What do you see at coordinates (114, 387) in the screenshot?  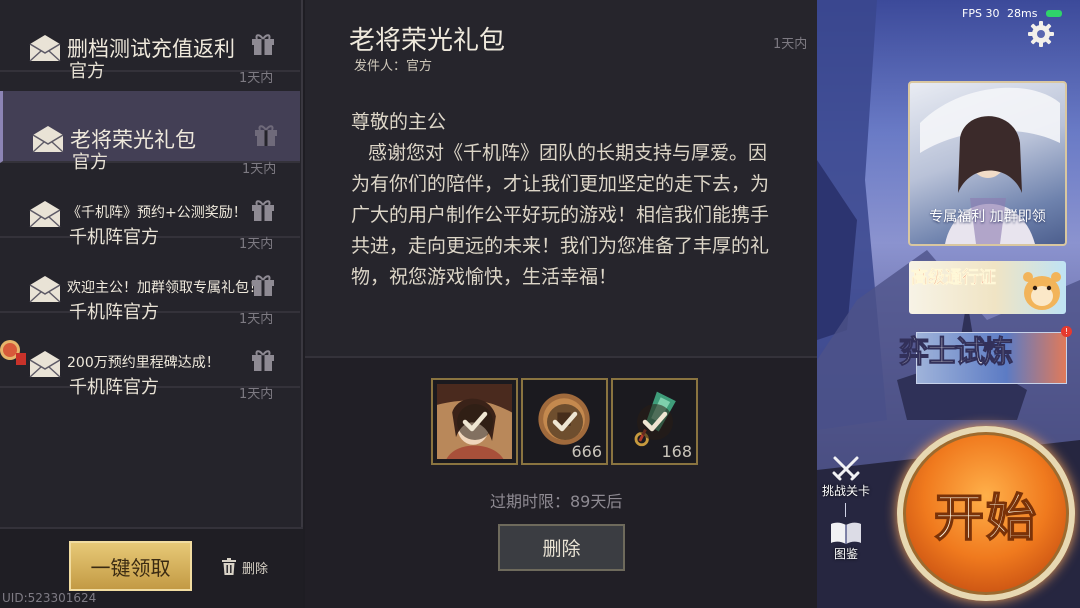 I see `mail-sender-name: 千机阵官方` at bounding box center [114, 387].